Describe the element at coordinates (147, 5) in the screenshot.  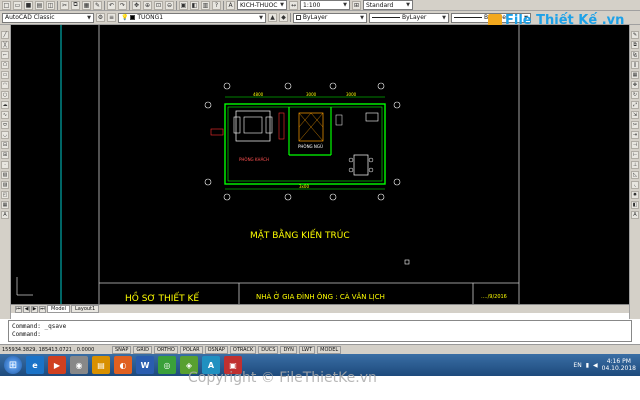
I see `zoom-realtime-icon: ⊕` at that location.